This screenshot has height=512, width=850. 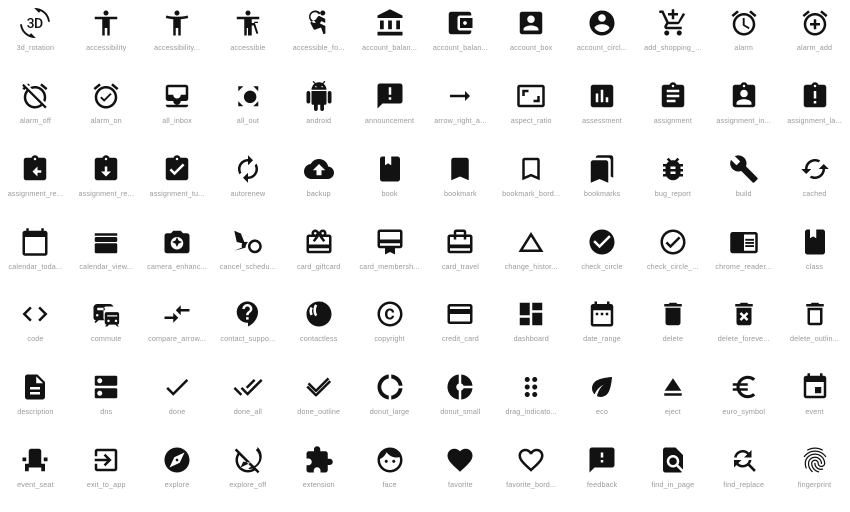 I want to click on icon-cell-commute: commute, so click(x=106, y=329).